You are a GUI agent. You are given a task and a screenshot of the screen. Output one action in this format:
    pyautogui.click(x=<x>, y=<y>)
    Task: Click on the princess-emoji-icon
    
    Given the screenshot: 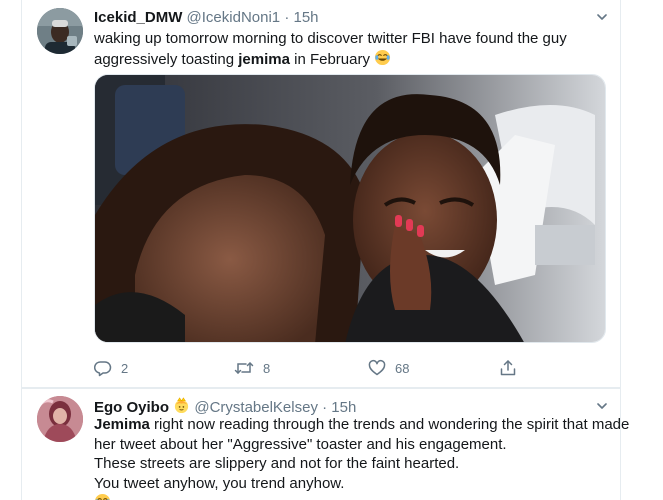 What is the action you would take?
    pyautogui.click(x=182, y=405)
    